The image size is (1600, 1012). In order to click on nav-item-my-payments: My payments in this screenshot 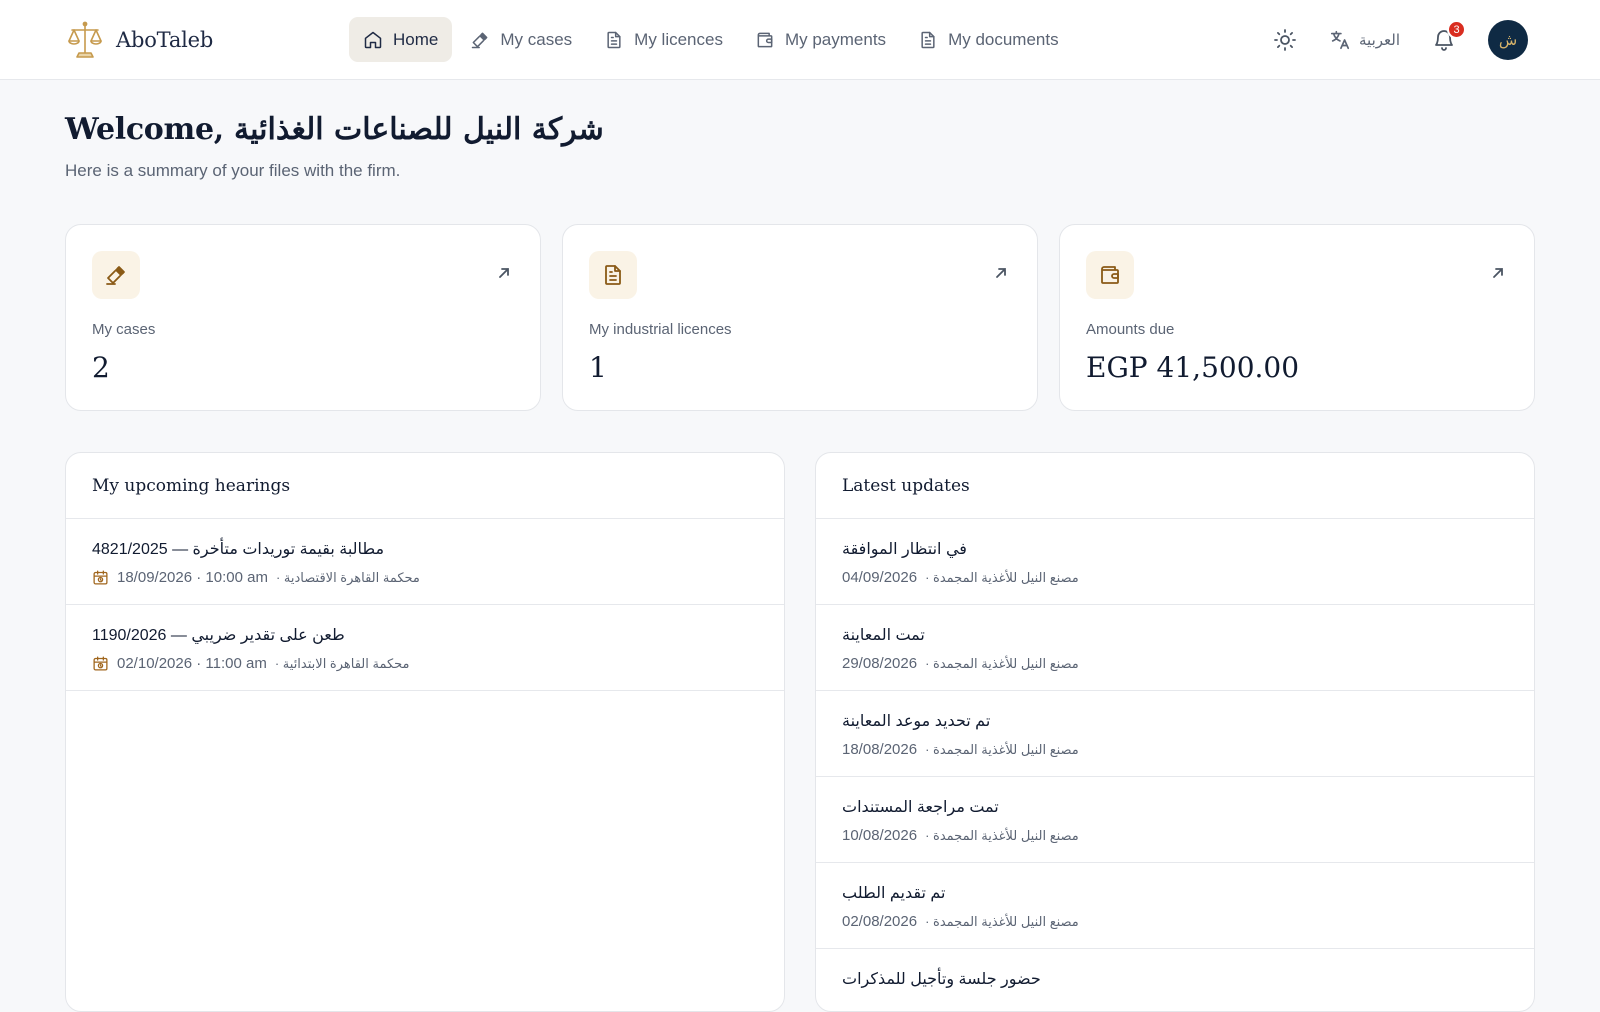, I will do `click(820, 39)`.